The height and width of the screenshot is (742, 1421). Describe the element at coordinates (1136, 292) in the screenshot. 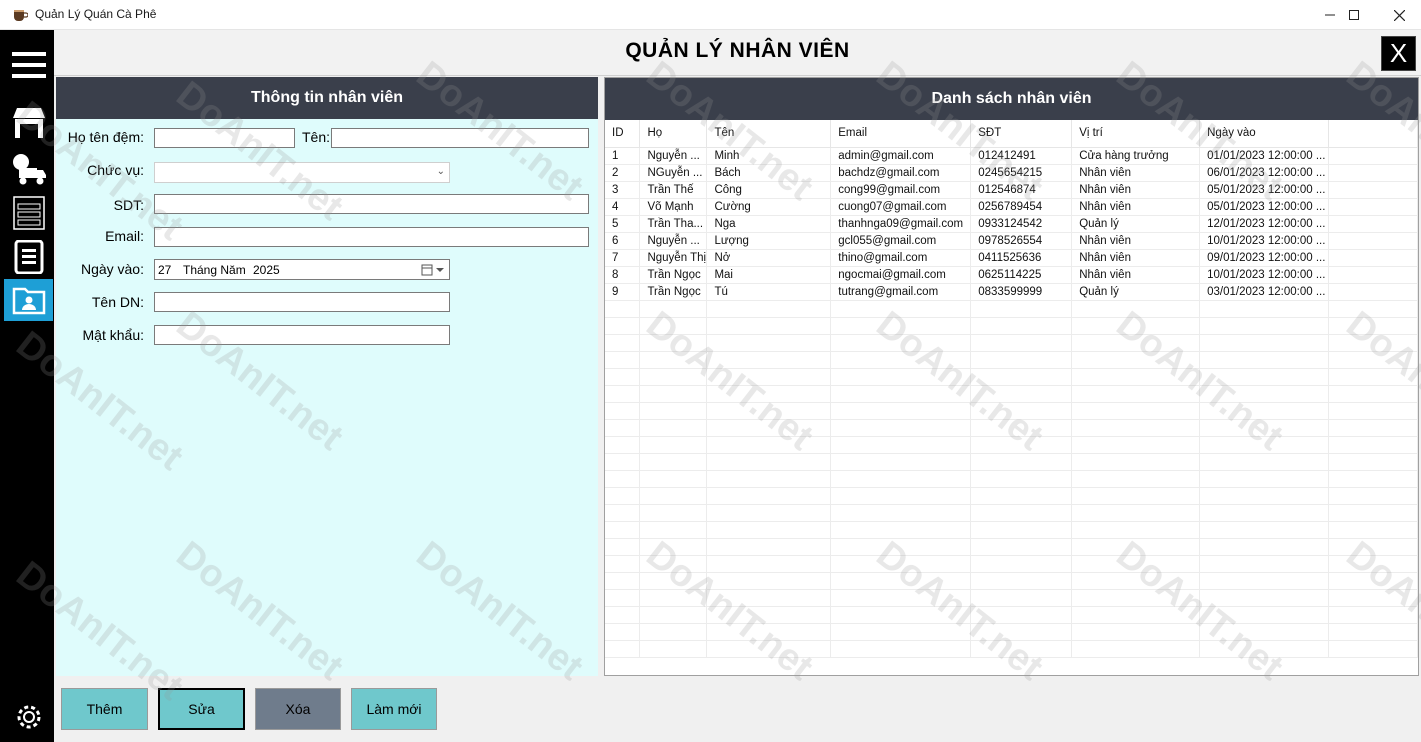

I see `table-cell: Quản lý` at that location.